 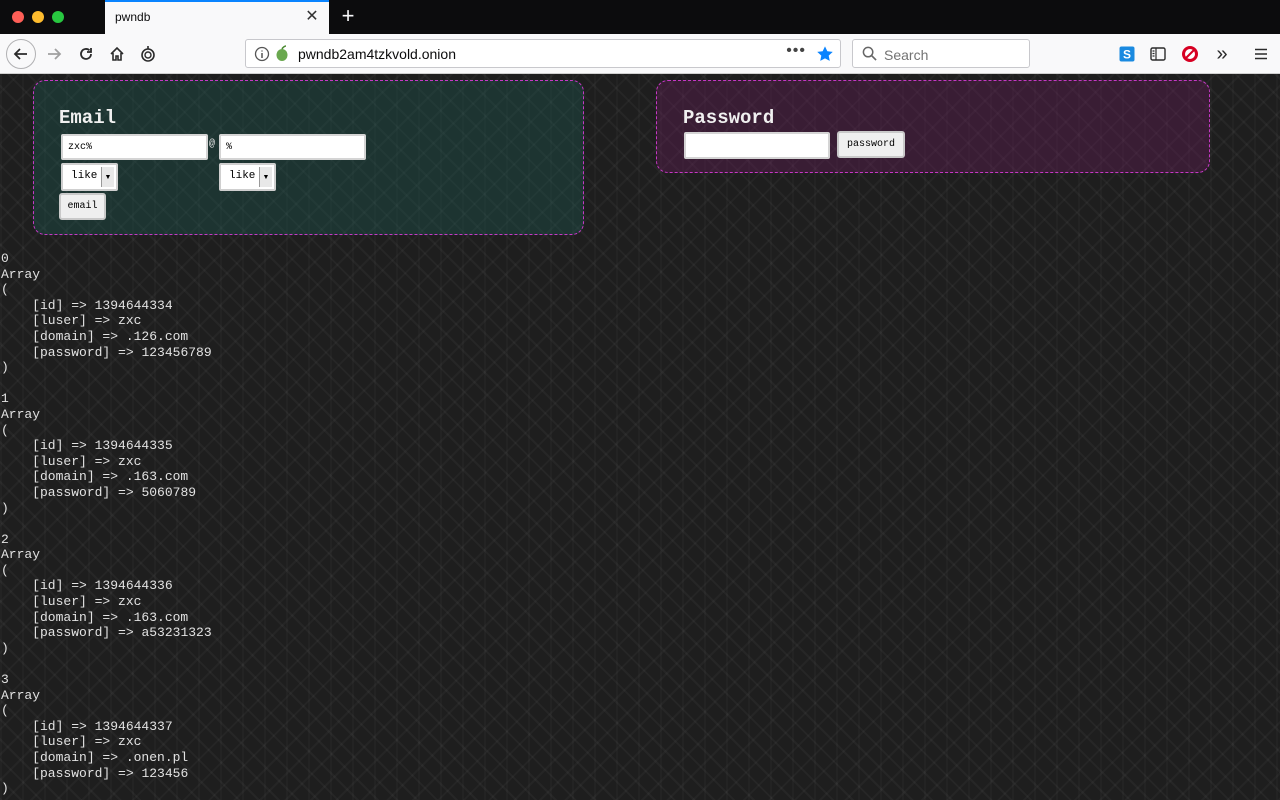 What do you see at coordinates (5, 539) in the screenshot?
I see `result-index-value: 2` at bounding box center [5, 539].